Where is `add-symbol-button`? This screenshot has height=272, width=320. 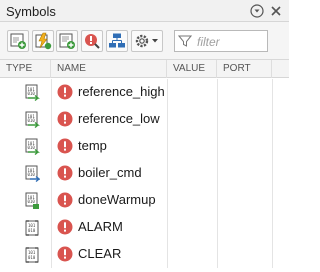 add-symbol-button is located at coordinates (18, 41).